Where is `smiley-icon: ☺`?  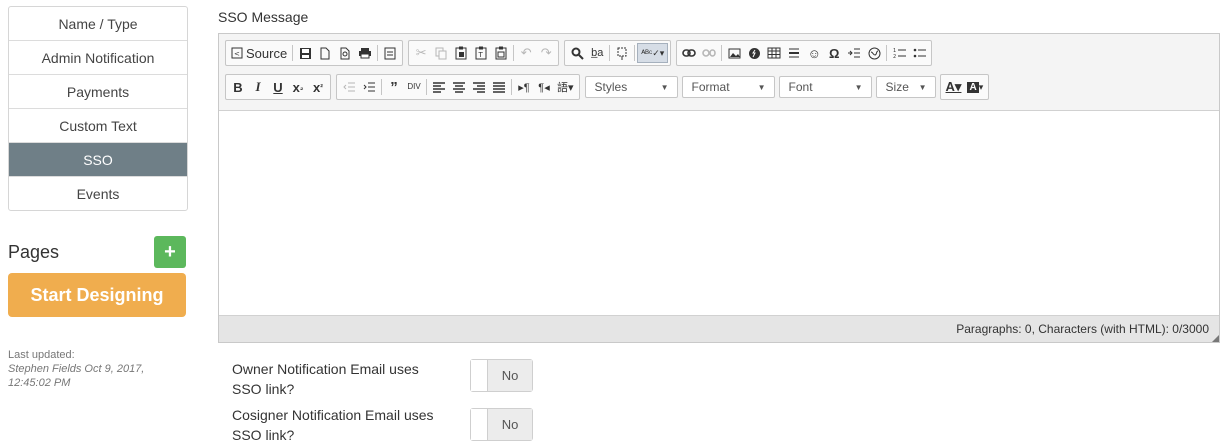 smiley-icon: ☺ is located at coordinates (814, 53).